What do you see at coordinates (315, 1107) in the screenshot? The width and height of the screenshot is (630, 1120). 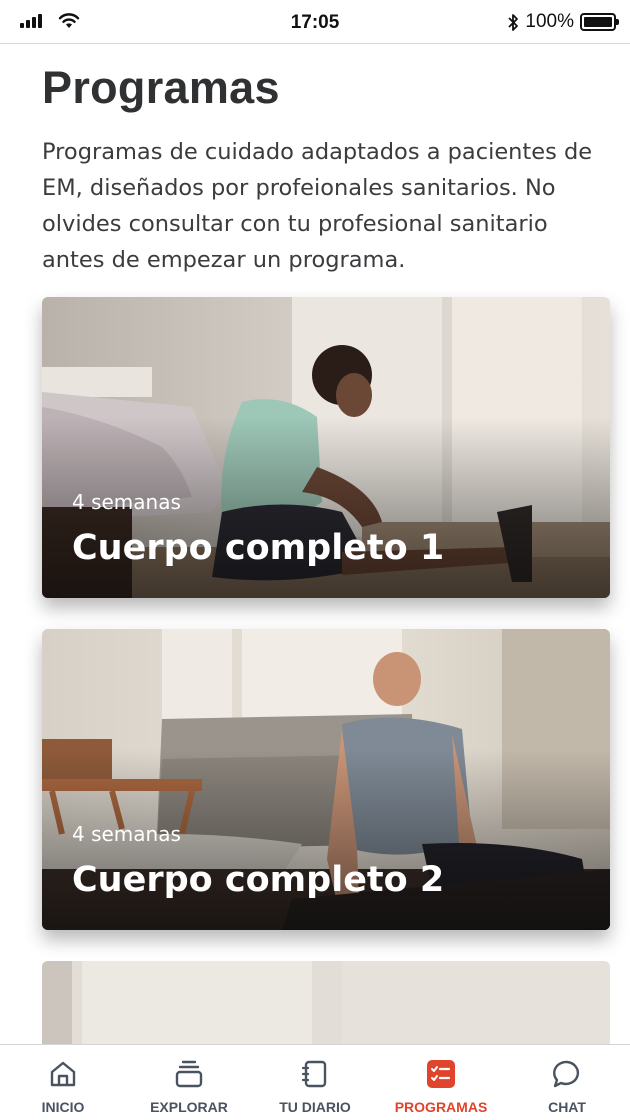 I see `tab-label: TU DIARIO` at bounding box center [315, 1107].